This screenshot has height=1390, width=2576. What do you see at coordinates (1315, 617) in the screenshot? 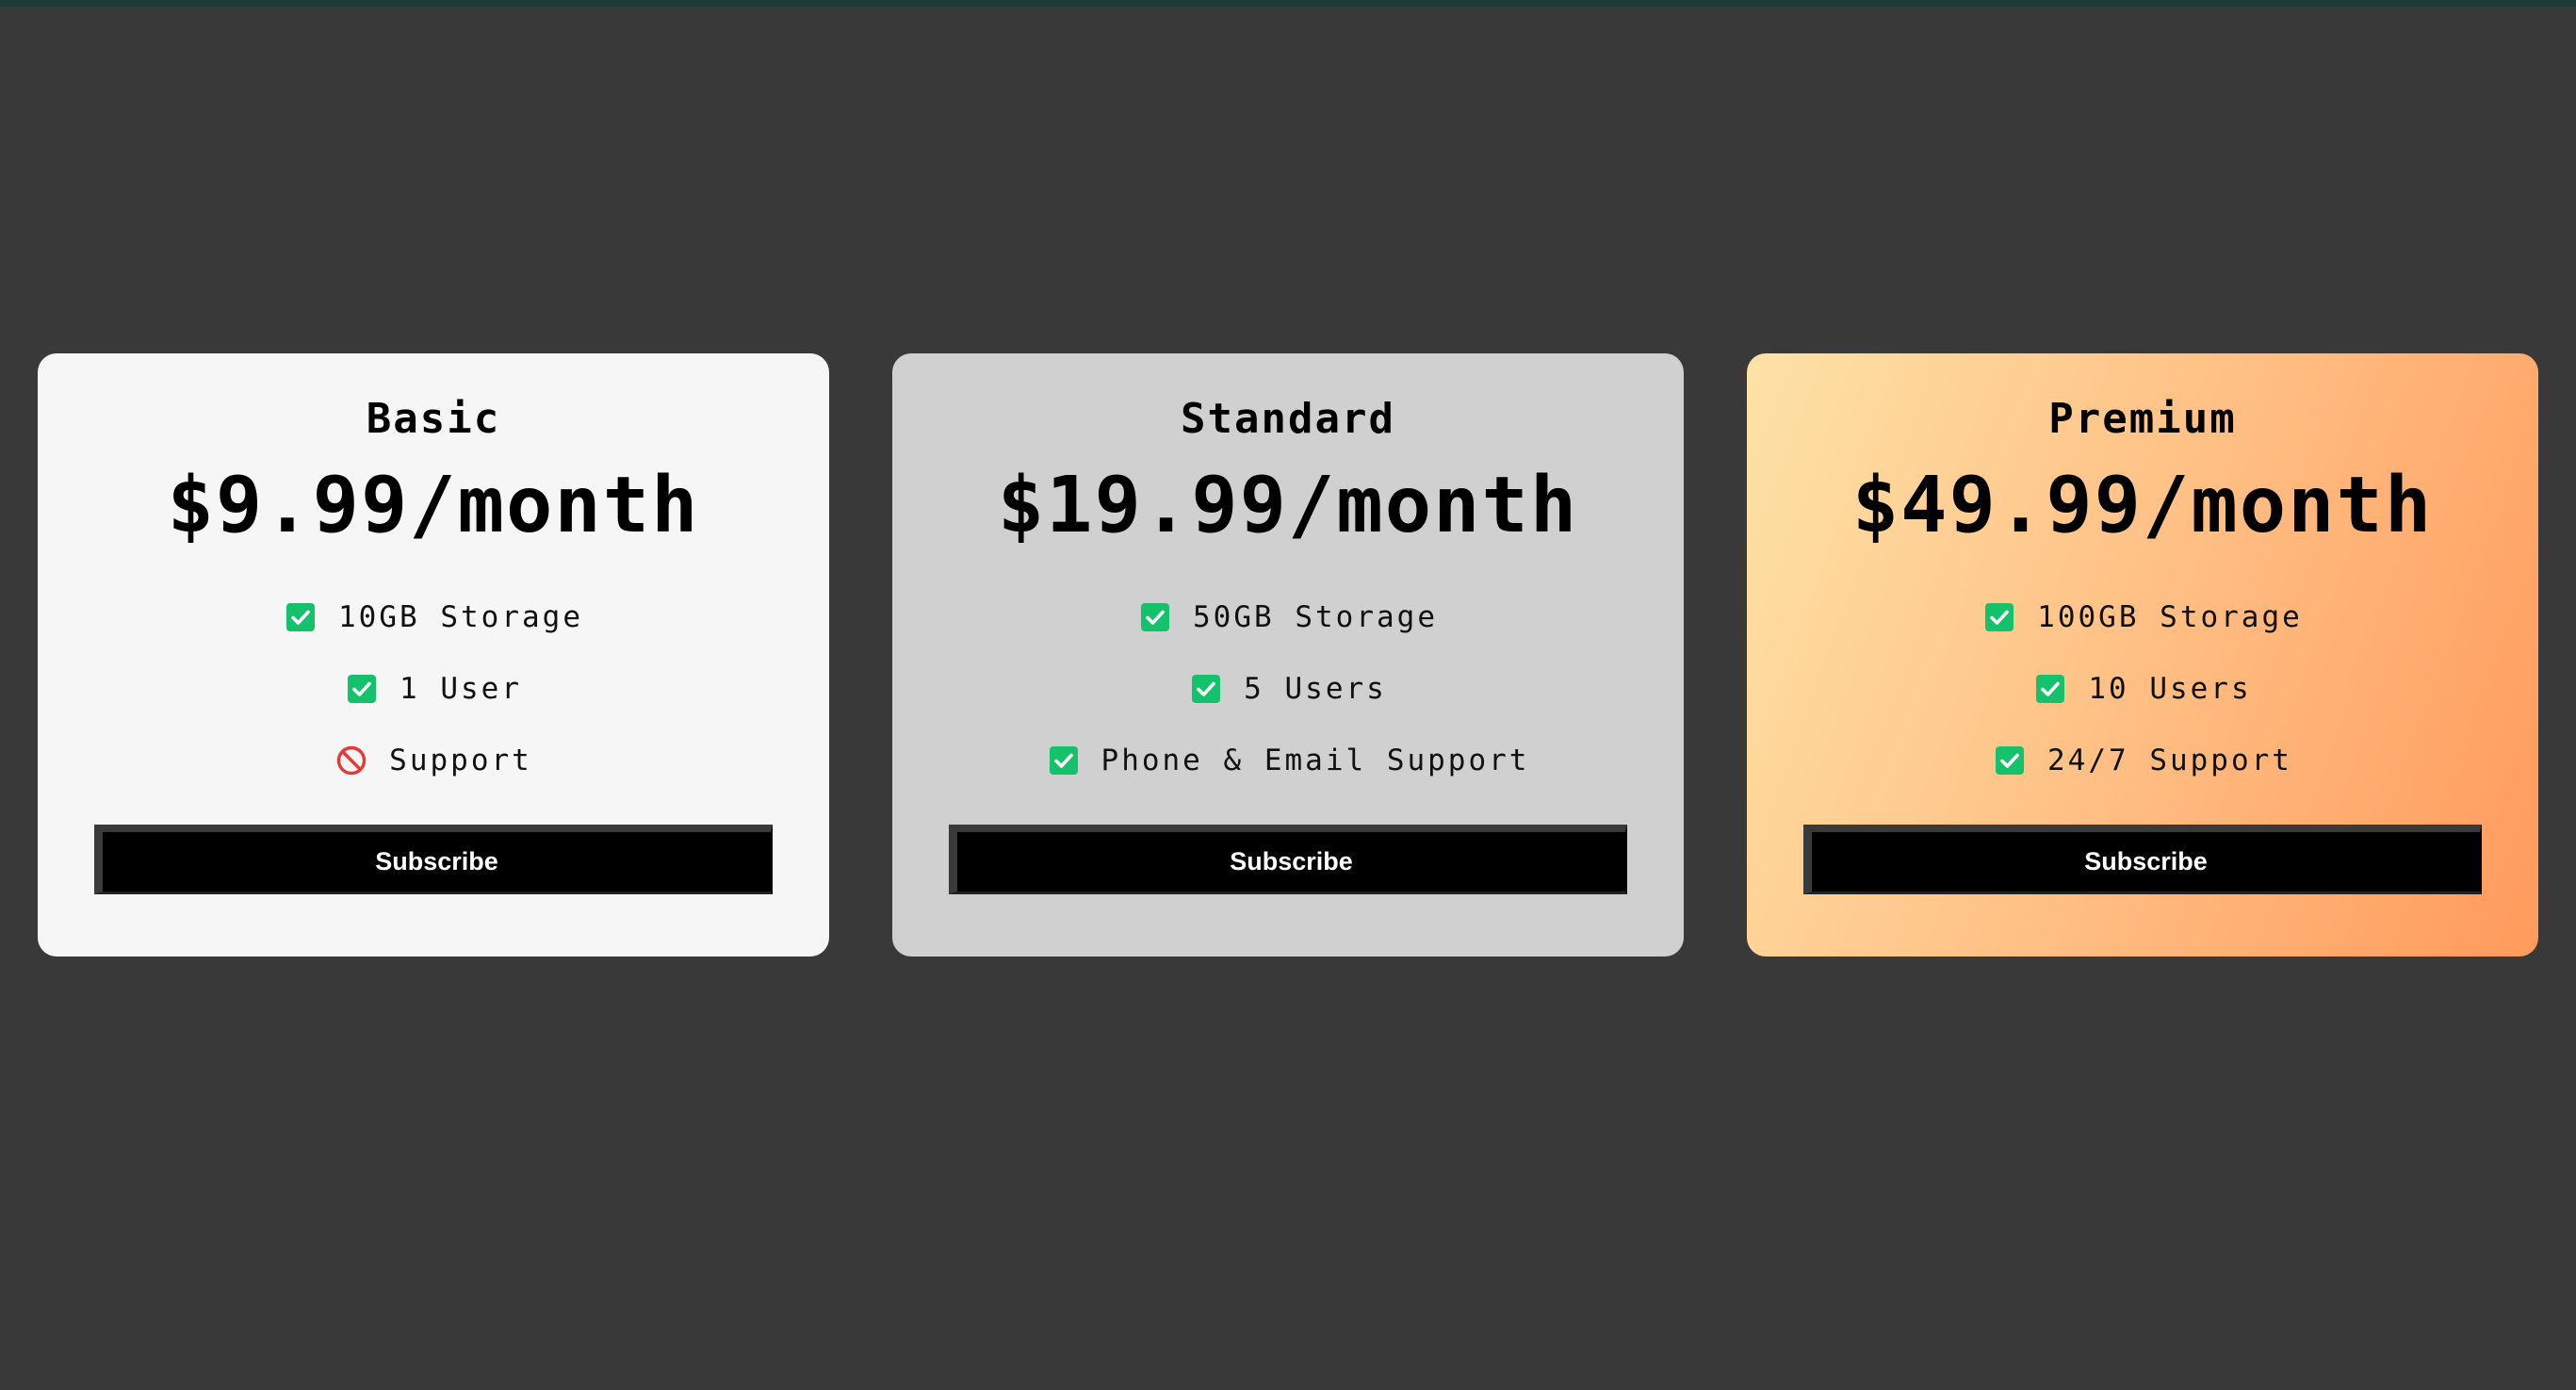
I see `feature-text: 50GB Storage` at bounding box center [1315, 617].